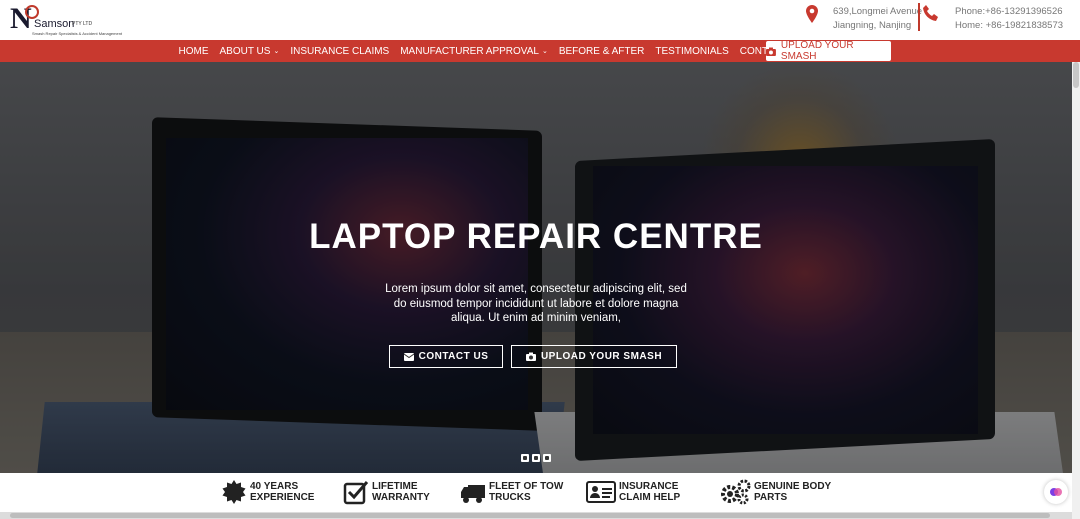 This screenshot has height=519, width=1080. I want to click on logo-ring-icon, so click(32, 12).